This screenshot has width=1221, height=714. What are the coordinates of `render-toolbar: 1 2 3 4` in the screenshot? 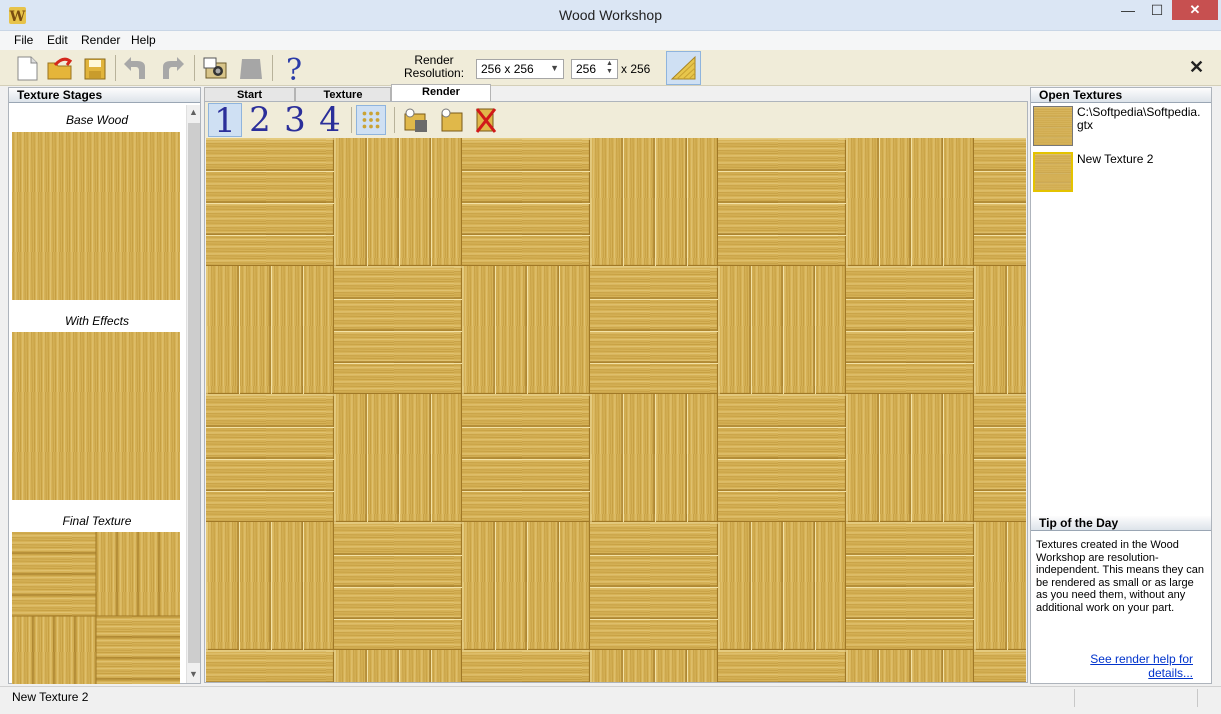 It's located at (616, 120).